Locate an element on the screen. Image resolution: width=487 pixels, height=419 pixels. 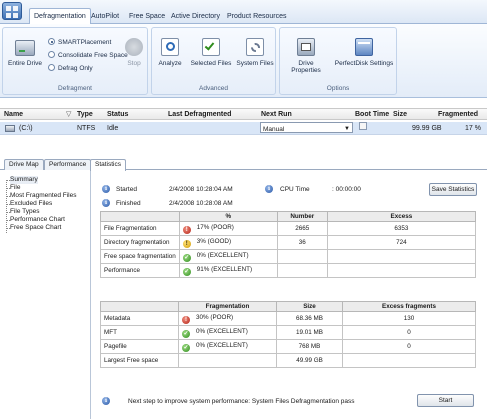
col-size: Size is located at coordinates (400, 114).